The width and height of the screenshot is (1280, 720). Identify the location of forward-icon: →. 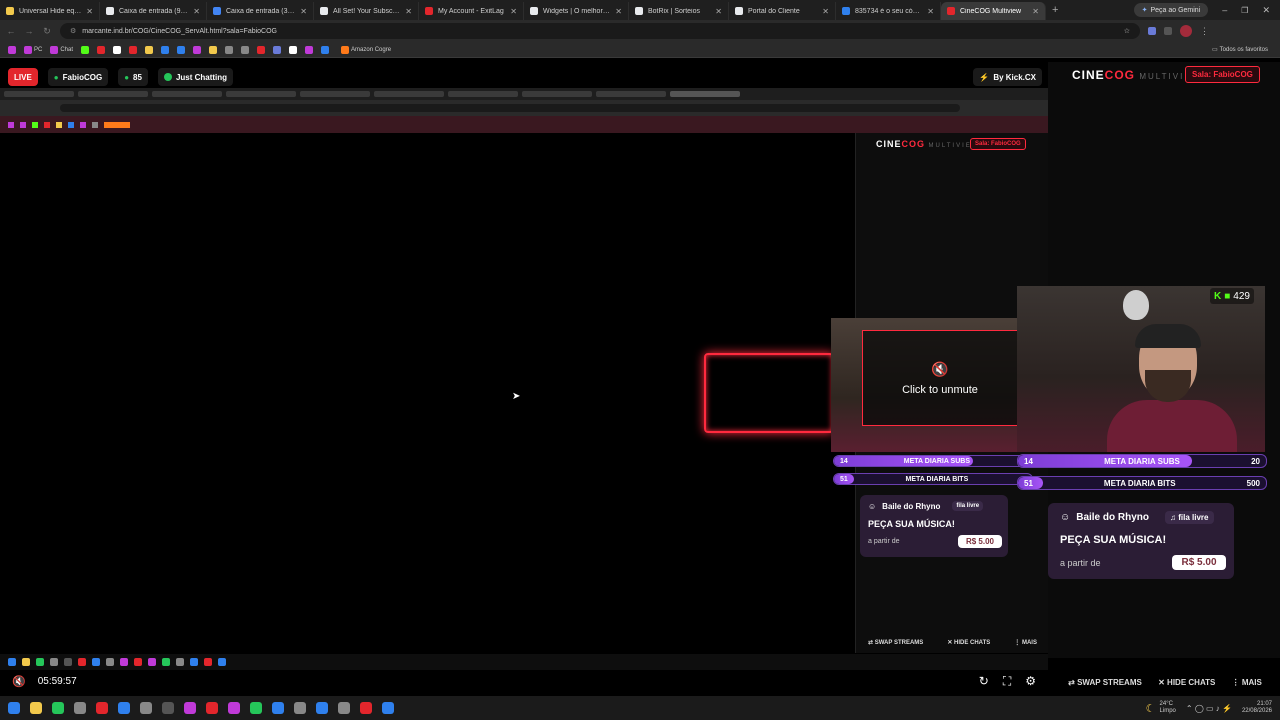
(29, 31).